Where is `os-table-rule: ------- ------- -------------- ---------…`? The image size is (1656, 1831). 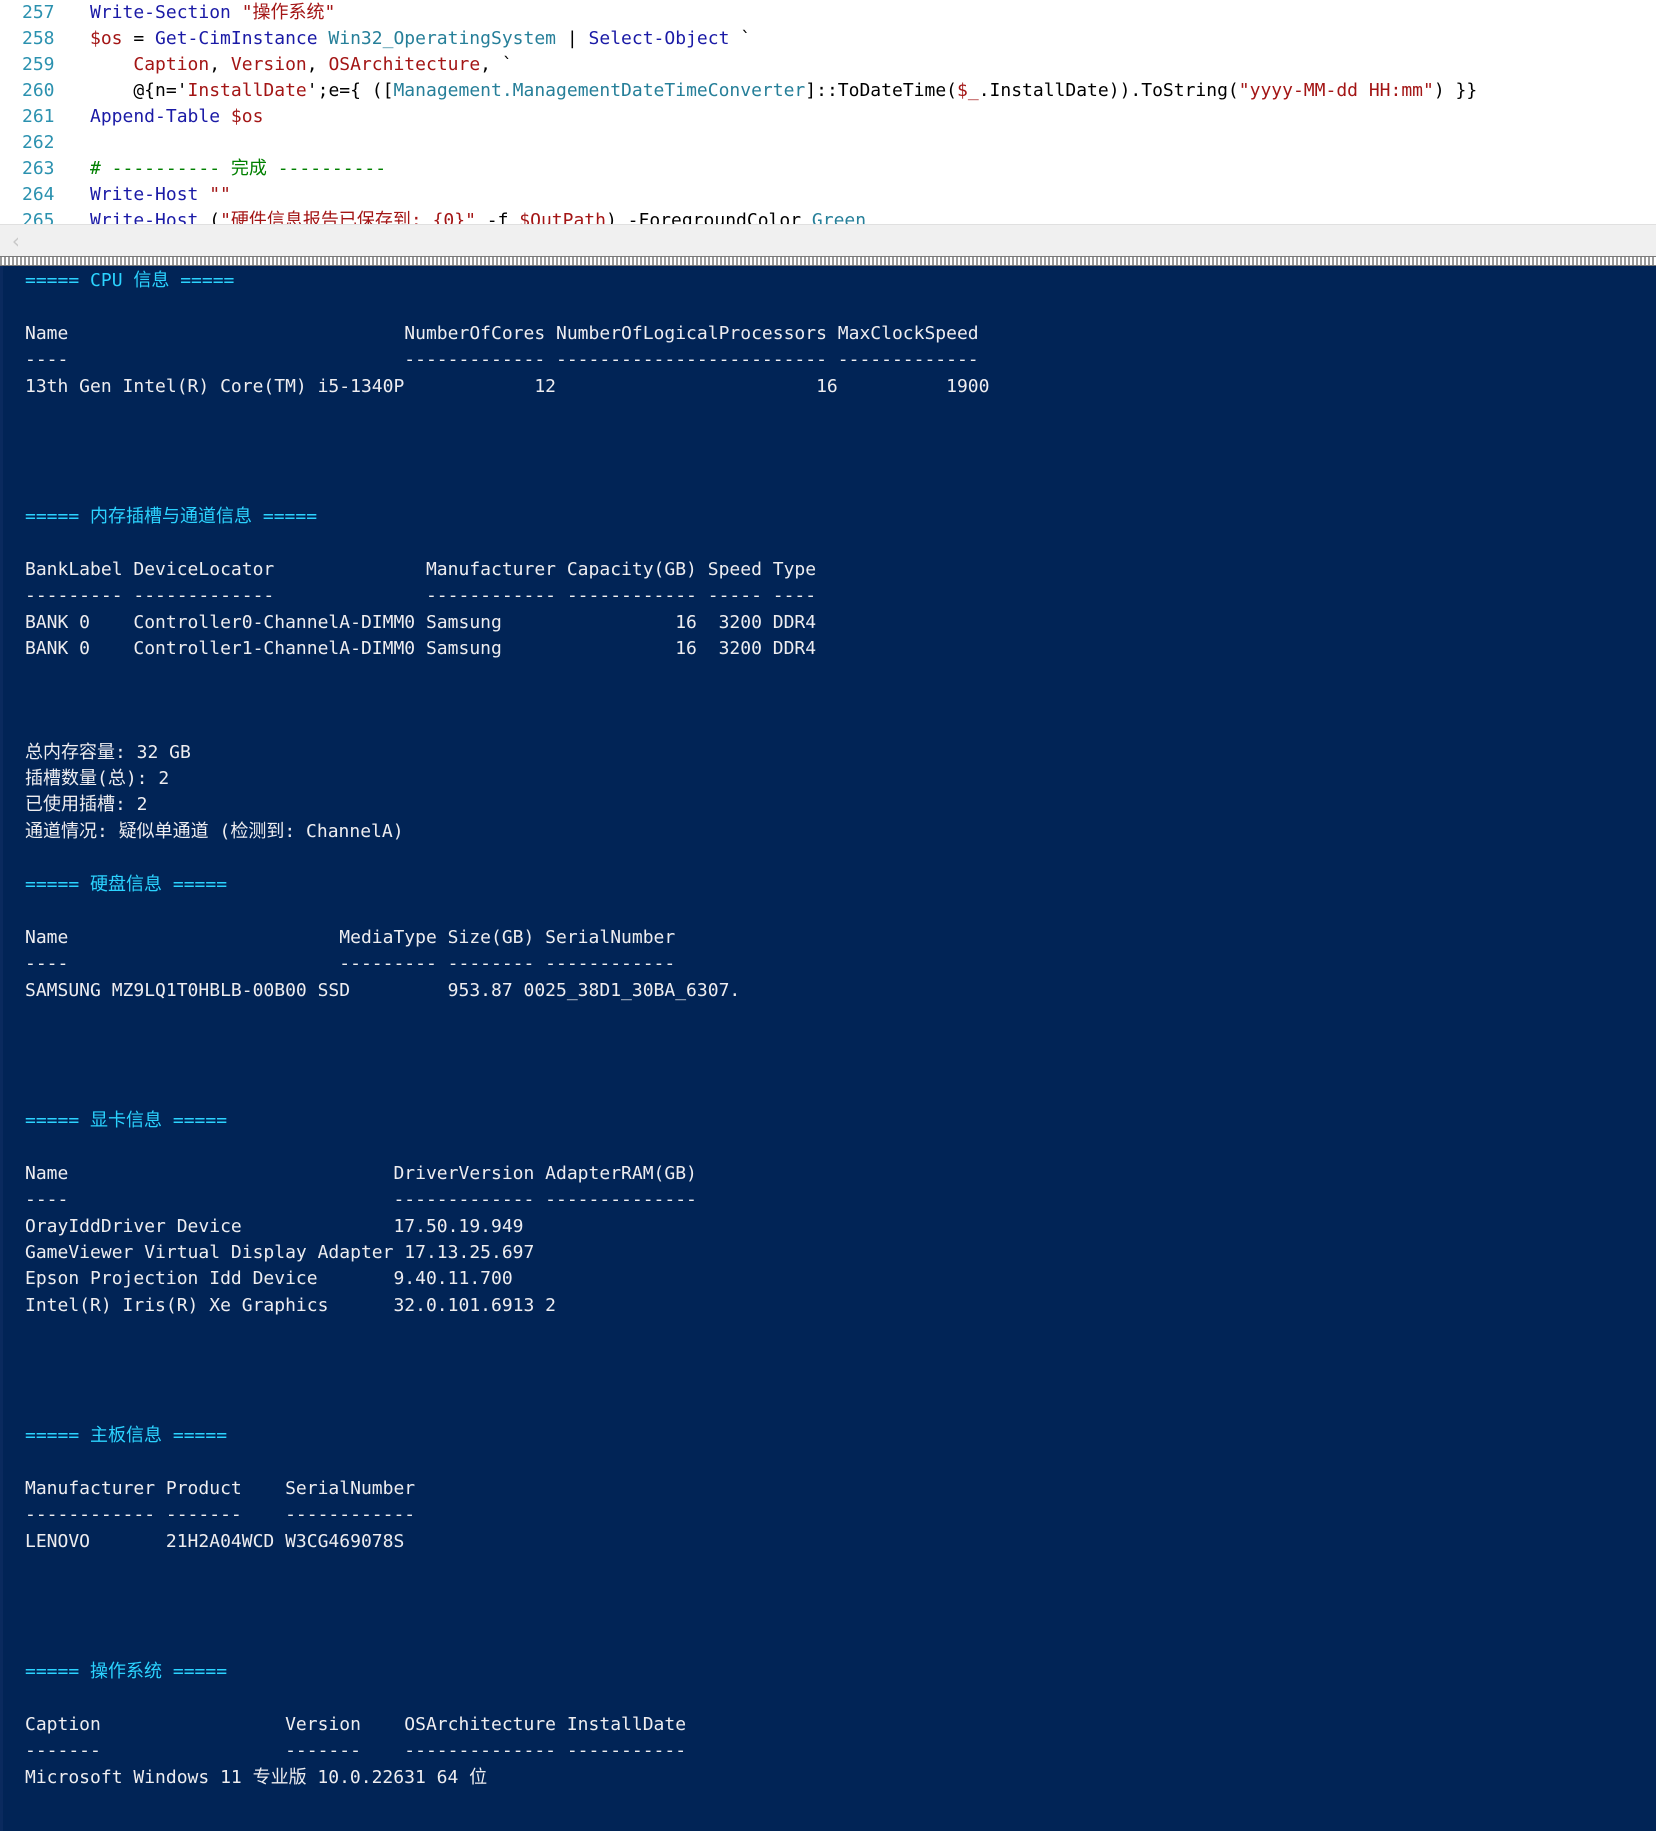 os-table-rule: ------- ------- -------------- ---------… is located at coordinates (356, 1750).